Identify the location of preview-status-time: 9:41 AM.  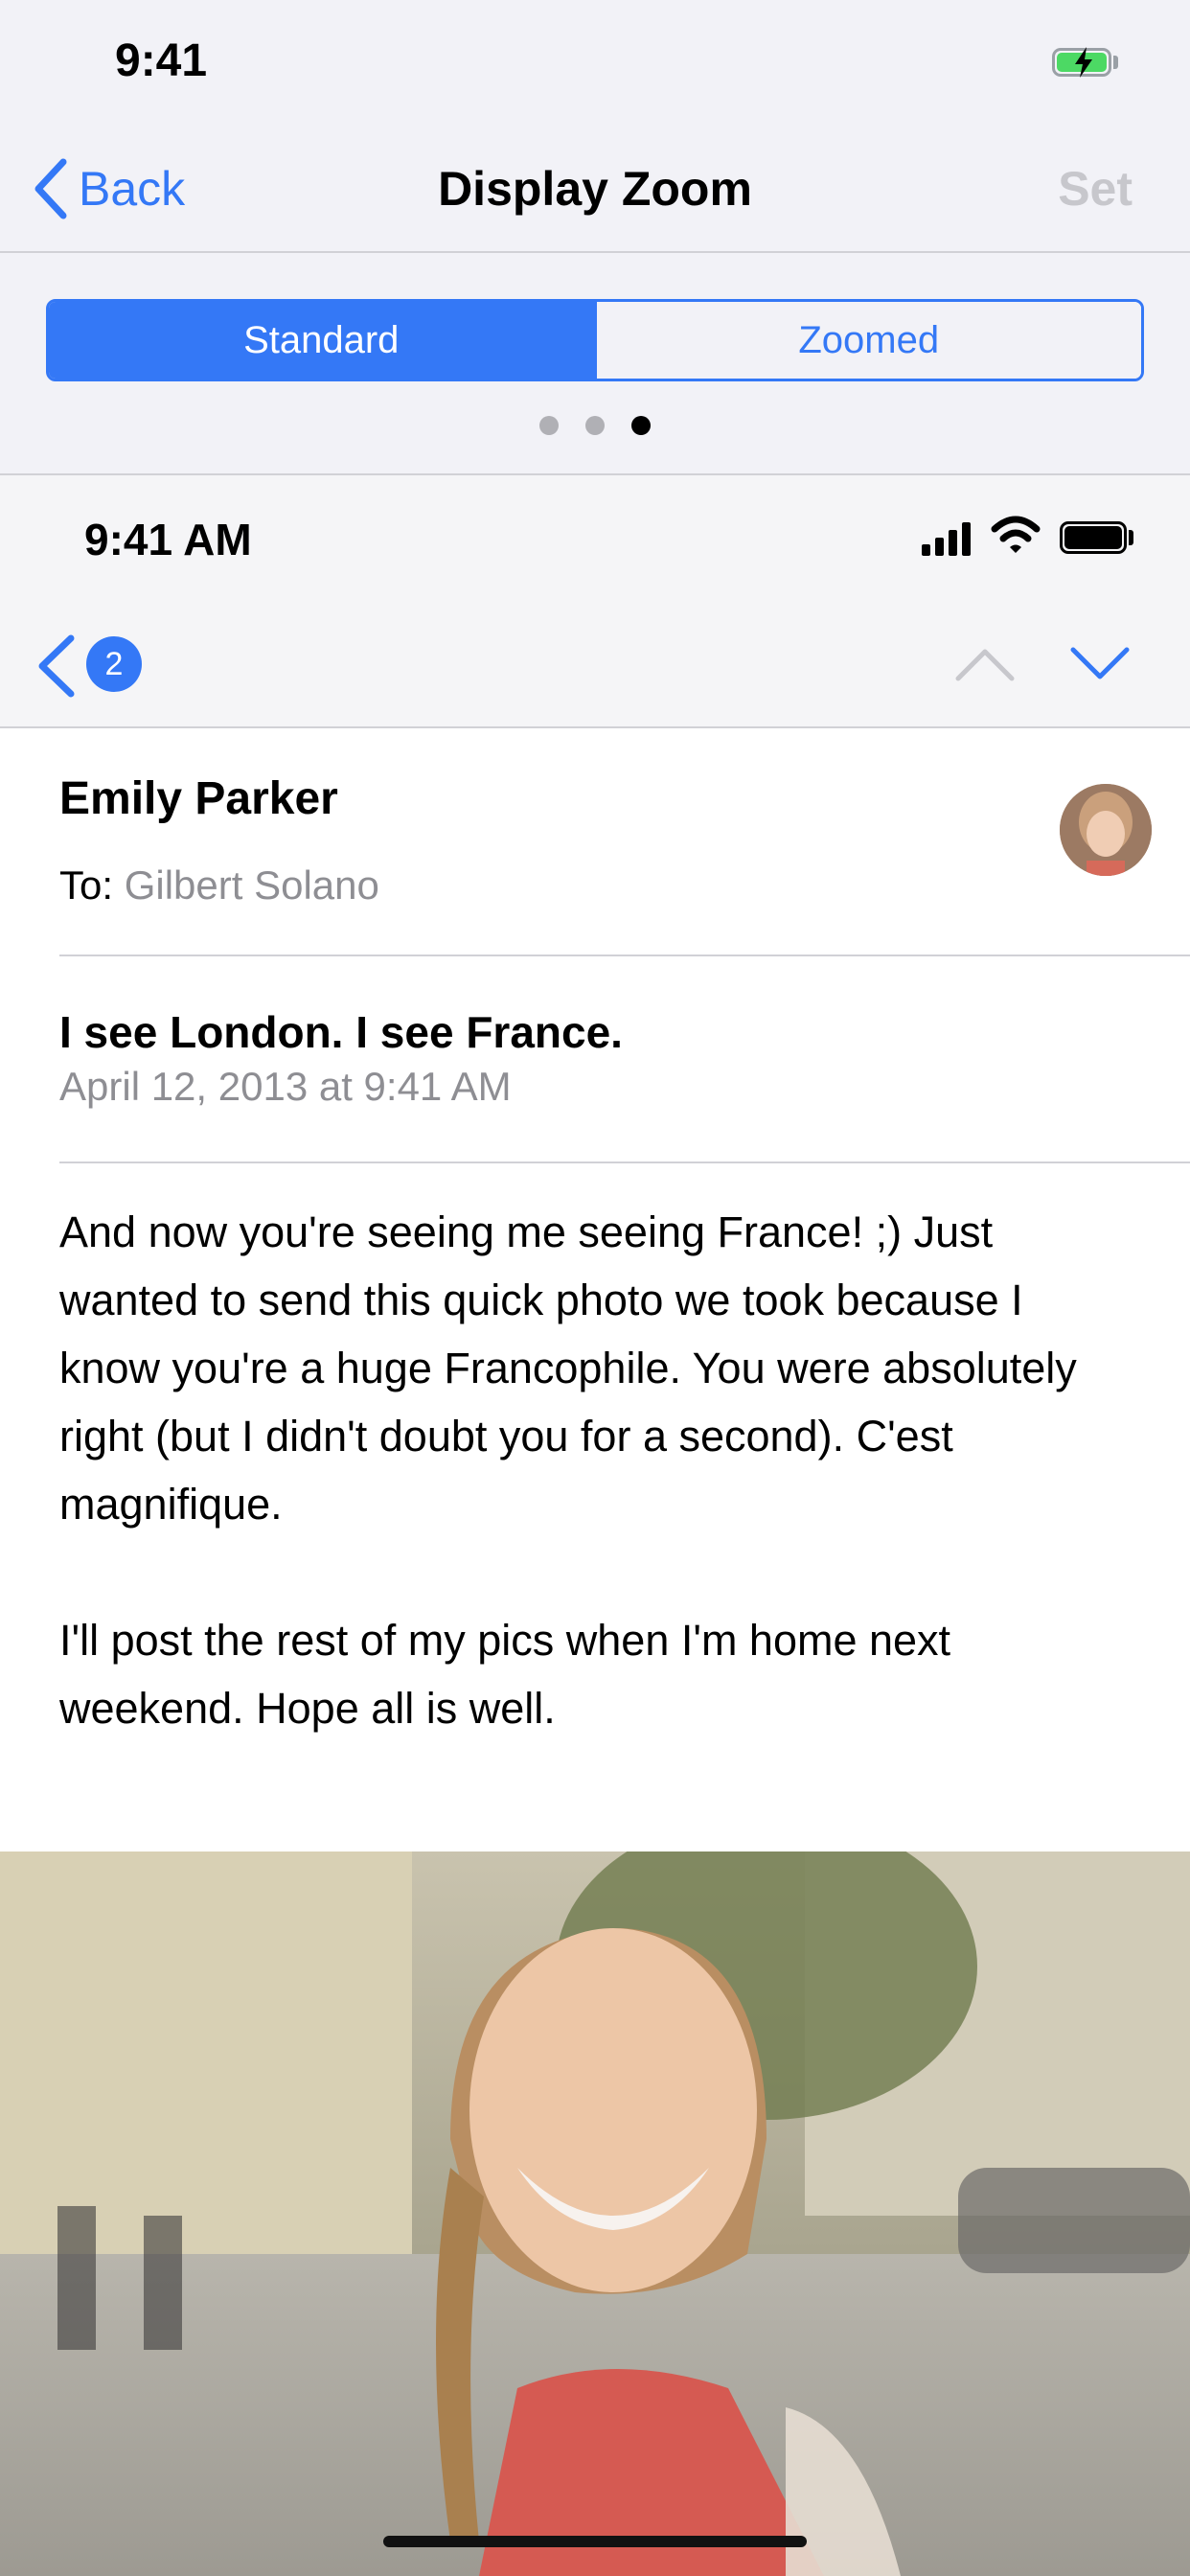
(168, 539).